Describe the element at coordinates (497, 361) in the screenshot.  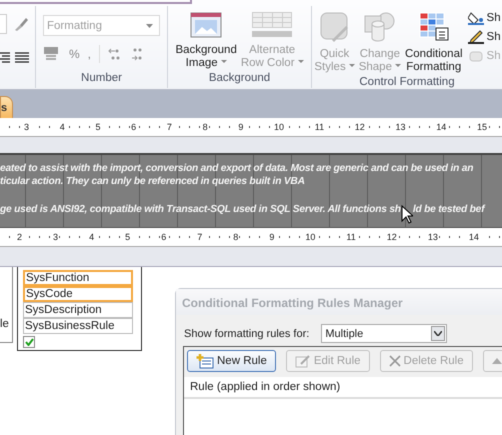
I see `up-arrow-icon` at that location.